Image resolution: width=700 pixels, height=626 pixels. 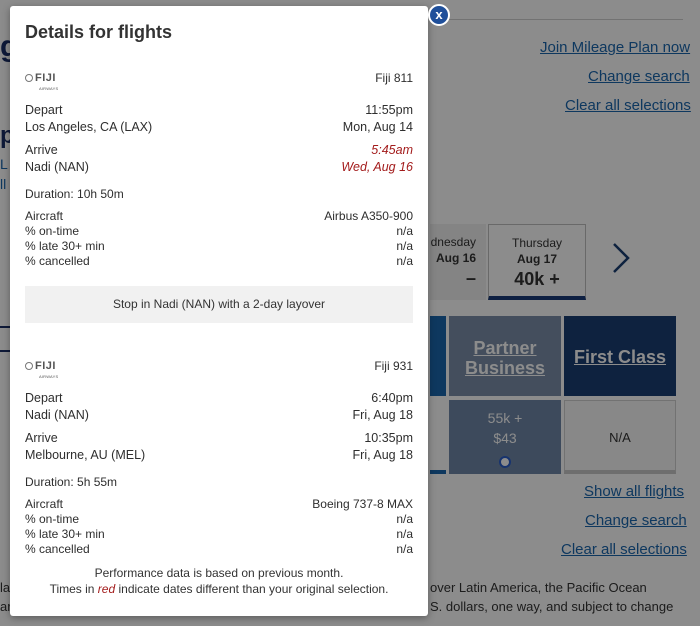 I want to click on flight-duration: Duration: 5h 55m, so click(x=71, y=482).